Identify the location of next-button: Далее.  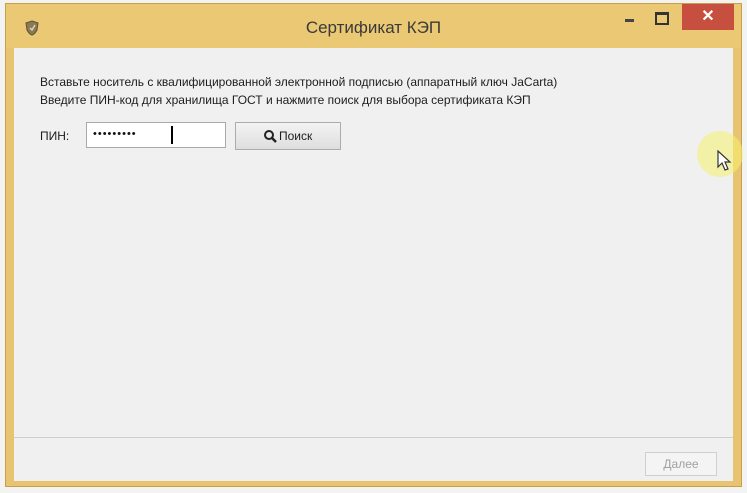
(681, 464).